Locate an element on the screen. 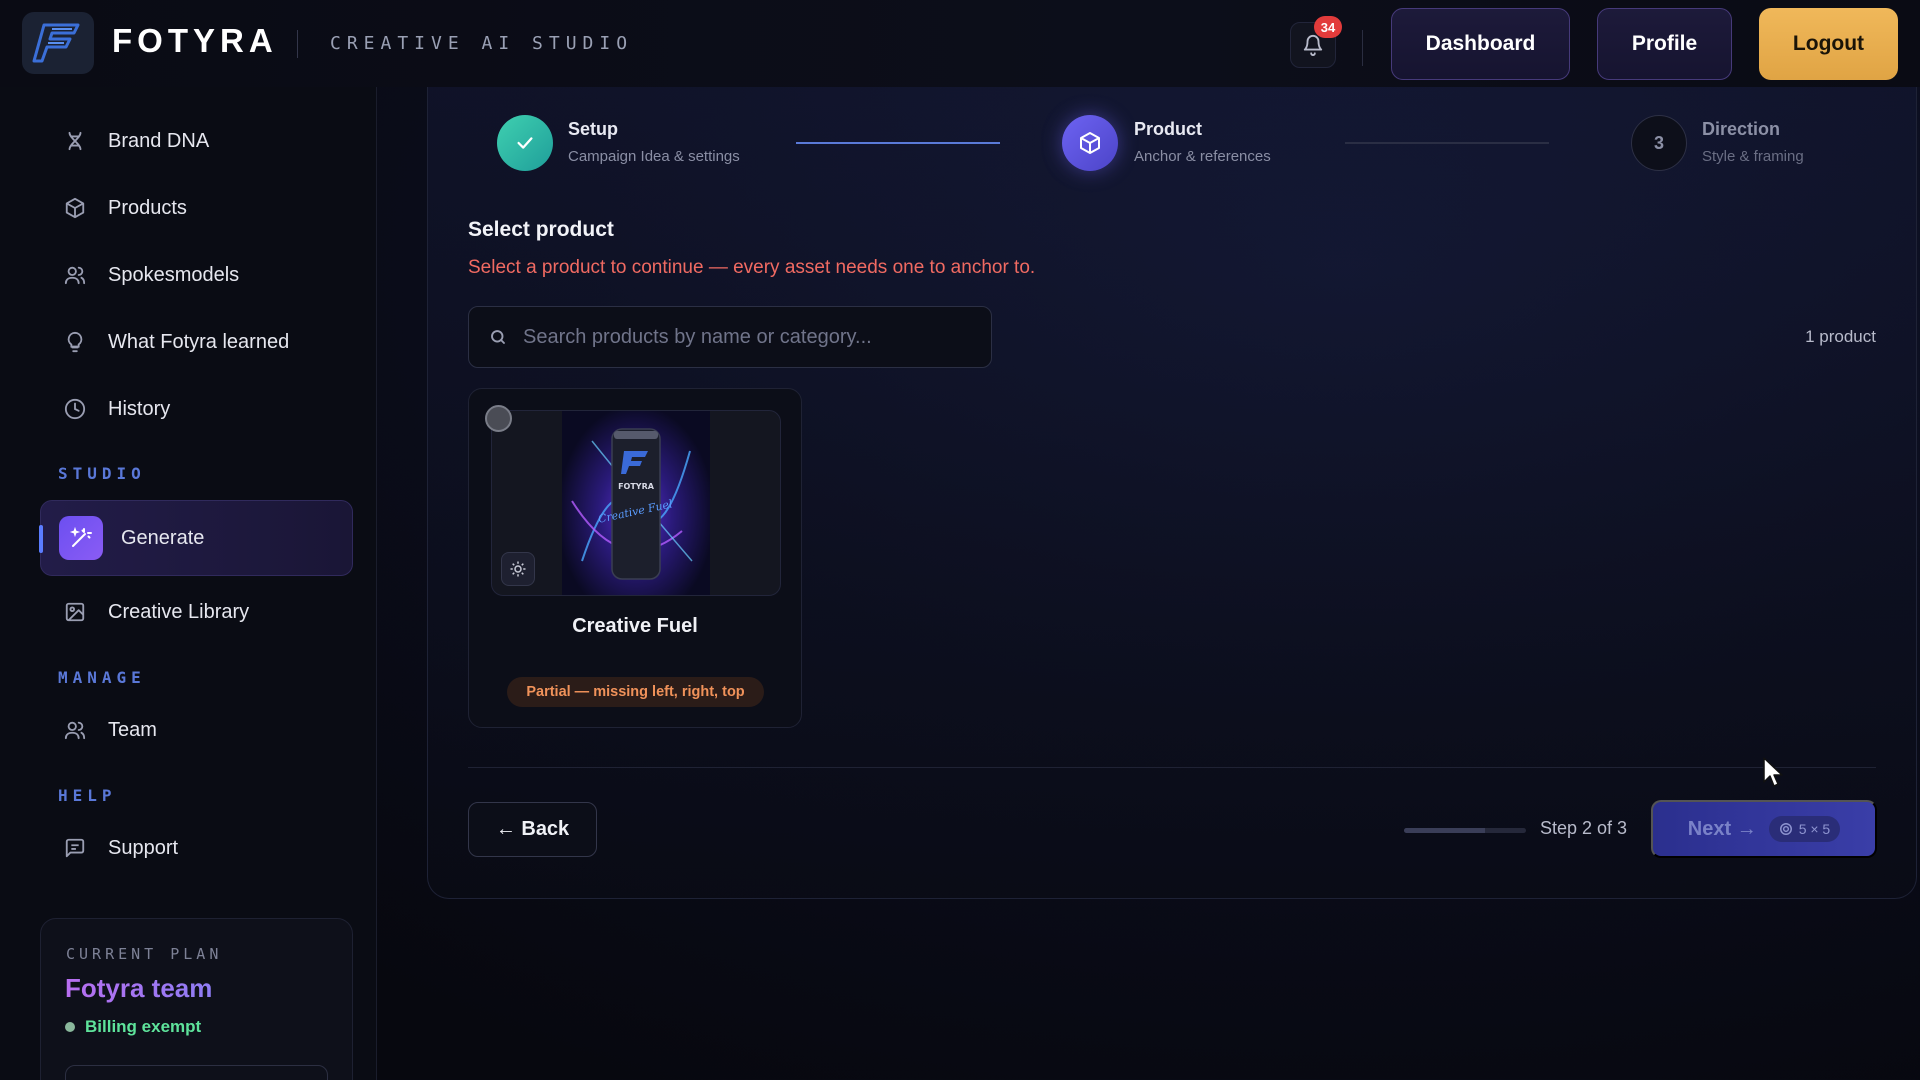  next-button-label: Next → is located at coordinates (1722, 828).